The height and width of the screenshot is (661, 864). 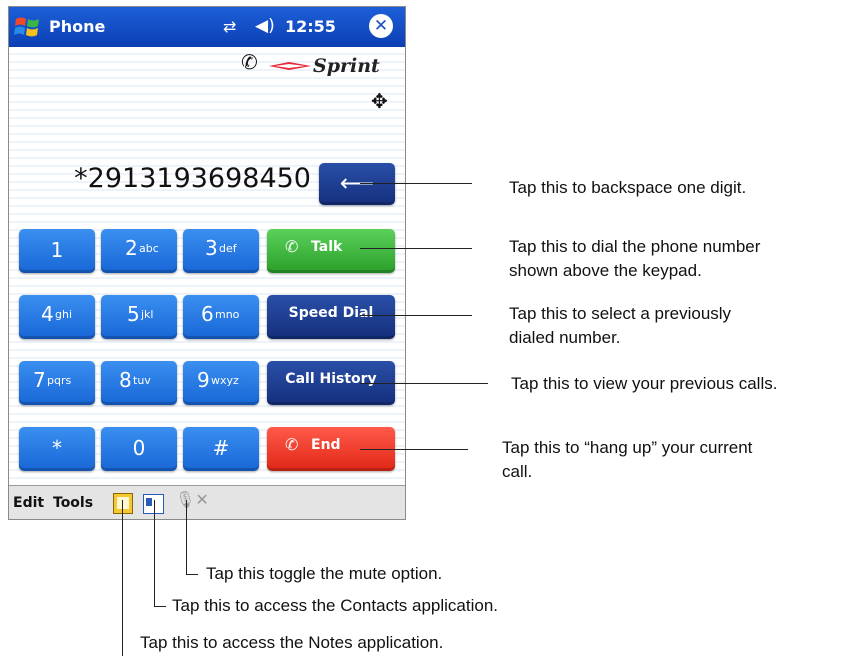 I want to click on leader-line-call-history, so click(x=424, y=383).